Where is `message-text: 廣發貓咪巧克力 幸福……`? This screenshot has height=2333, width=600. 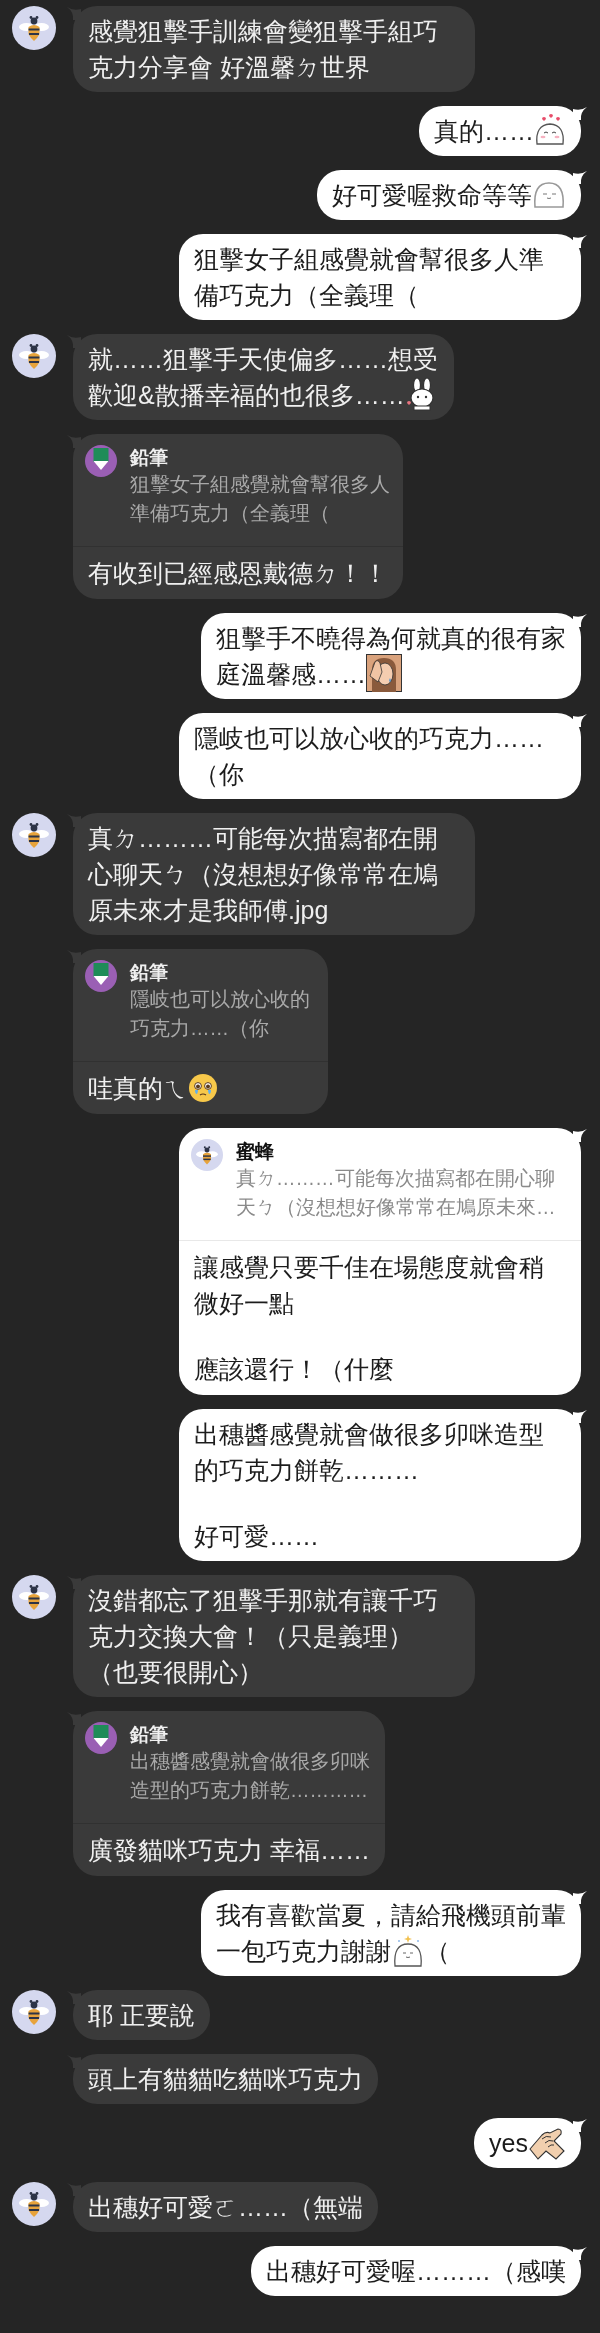
message-text: 廣發貓咪巧克力 幸福…… is located at coordinates (229, 1850).